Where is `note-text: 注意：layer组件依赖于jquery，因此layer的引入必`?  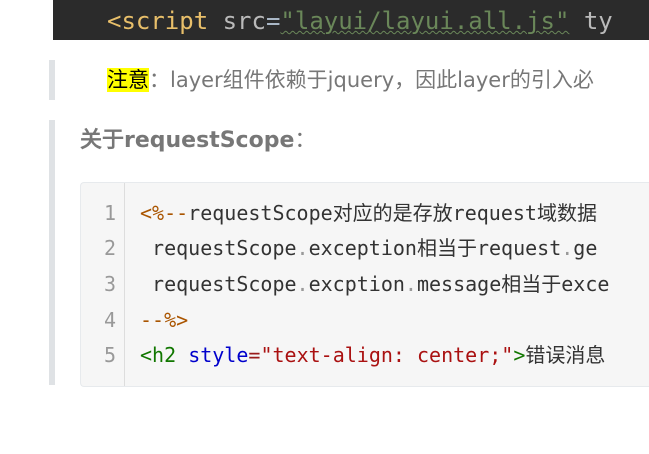 note-text: 注意：layer组件依赖于jquery，因此layer的引入必 is located at coordinates (350, 80).